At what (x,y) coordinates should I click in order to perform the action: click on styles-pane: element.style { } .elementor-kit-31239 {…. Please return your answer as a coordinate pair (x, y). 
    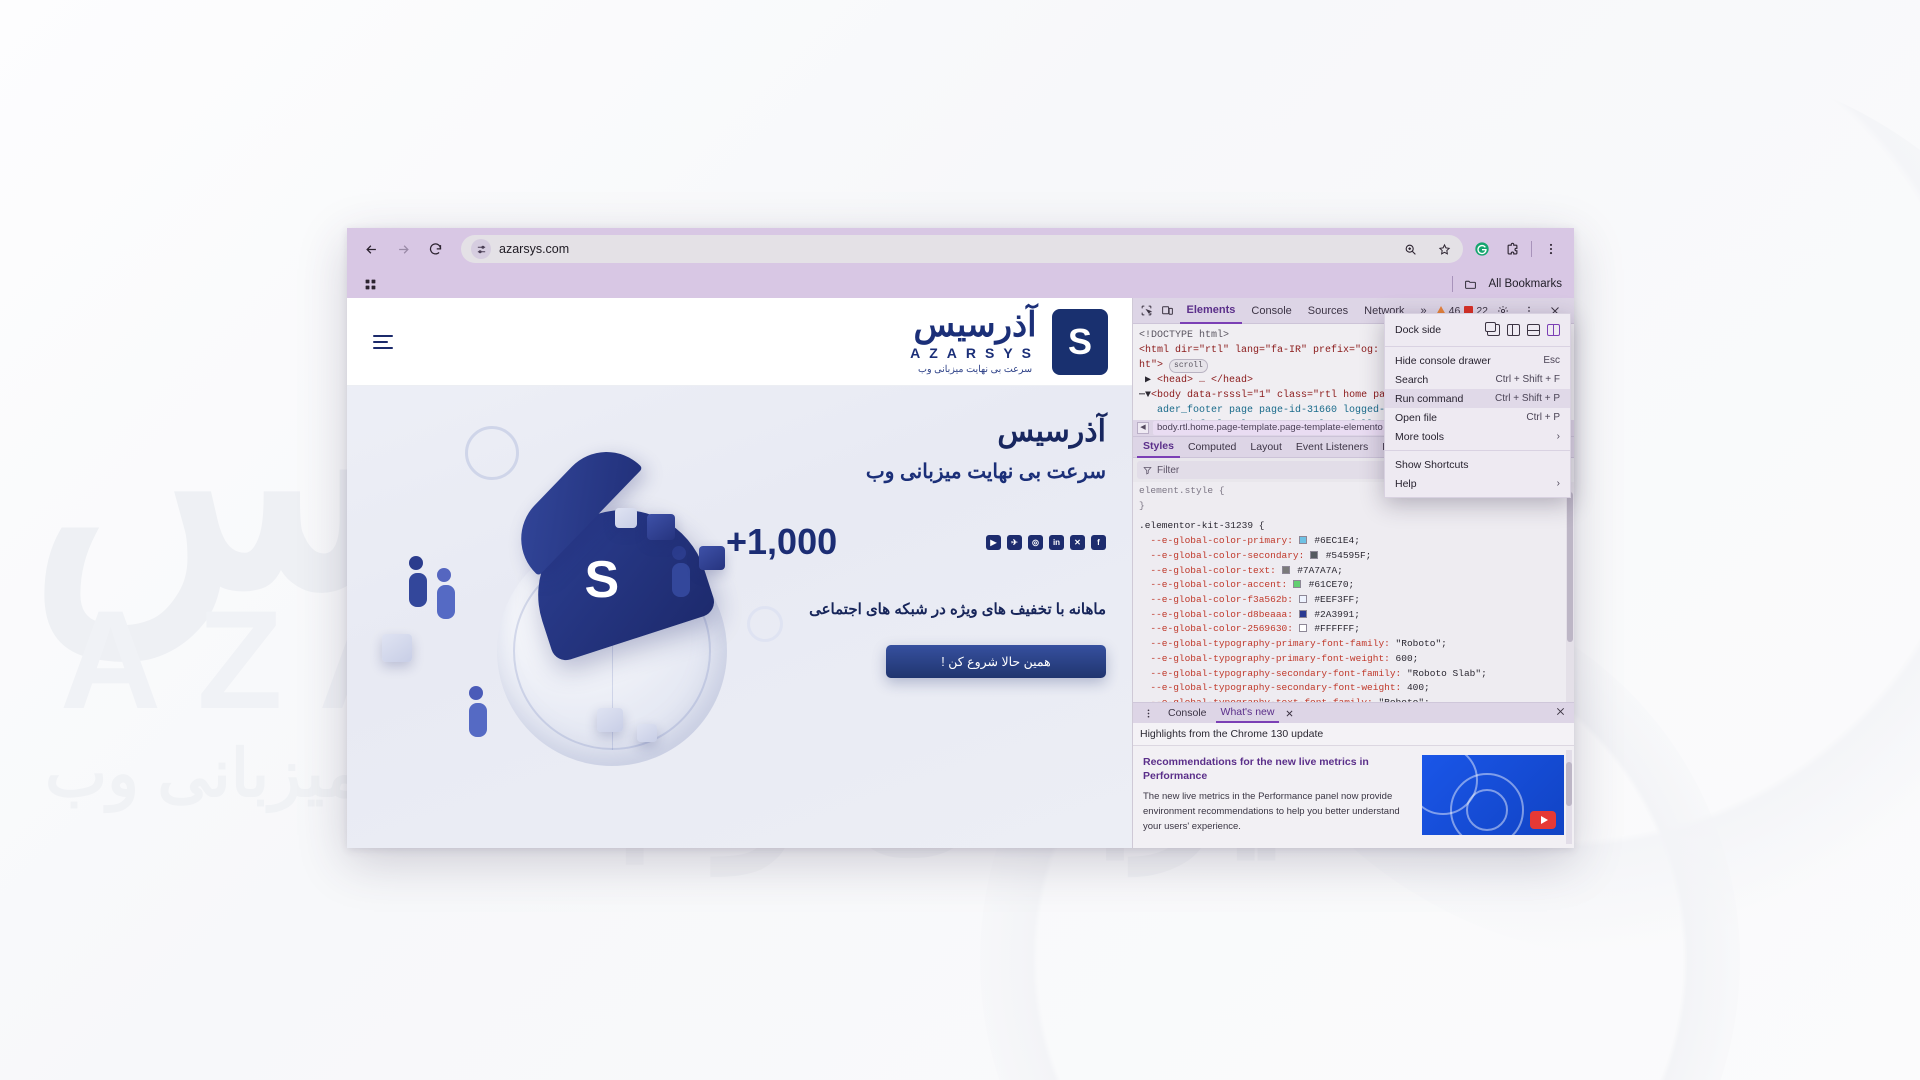
    Looking at the image, I should click on (1353, 592).